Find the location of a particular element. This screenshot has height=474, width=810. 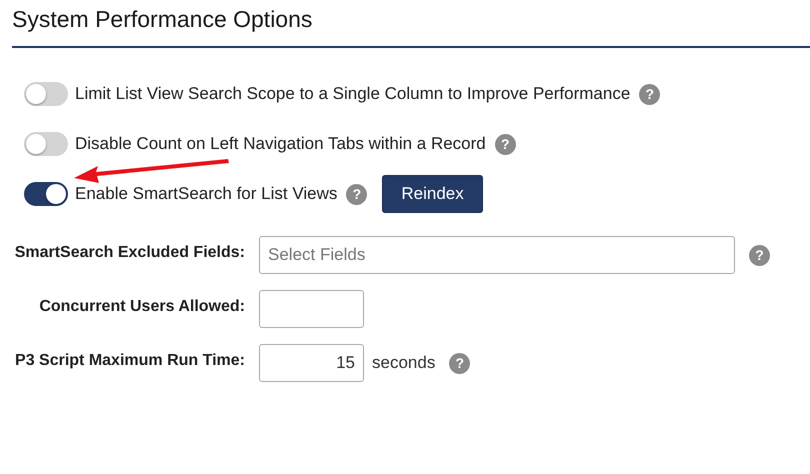

unit-label: seconds is located at coordinates (404, 363).